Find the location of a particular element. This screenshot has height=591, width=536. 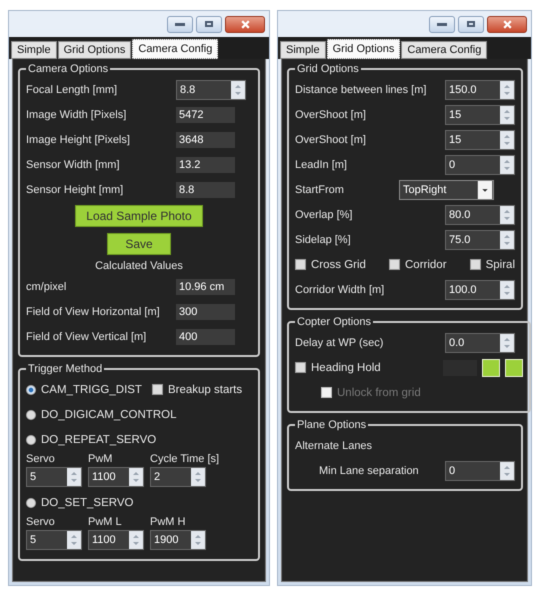

value-field: 3648 is located at coordinates (205, 140).